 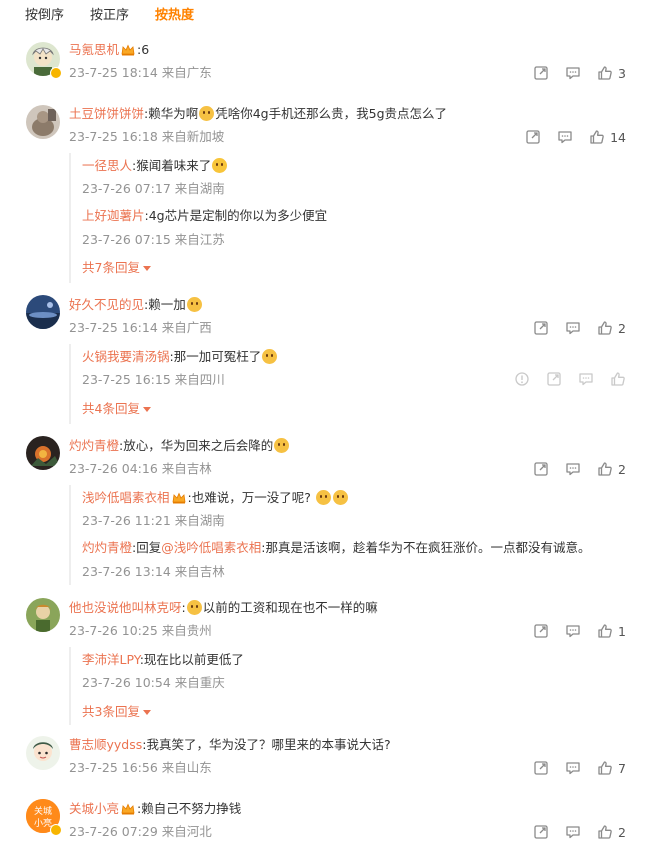 What do you see at coordinates (165, 304) in the screenshot?
I see `comment-text: :赖一加` at bounding box center [165, 304].